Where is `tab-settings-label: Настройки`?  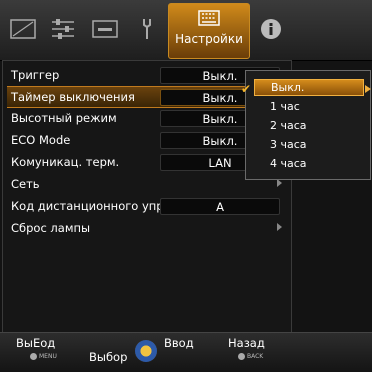 tab-settings-label: Настройки is located at coordinates (209, 39).